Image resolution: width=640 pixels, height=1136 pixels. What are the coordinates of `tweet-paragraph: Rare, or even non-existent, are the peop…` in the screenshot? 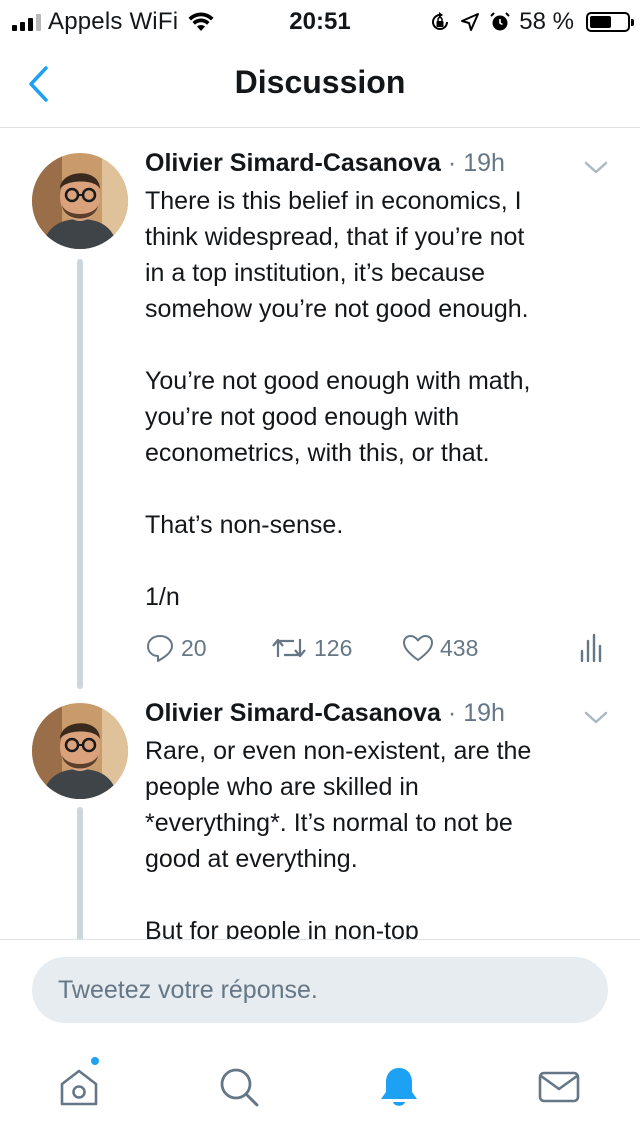 It's located at (380, 805).